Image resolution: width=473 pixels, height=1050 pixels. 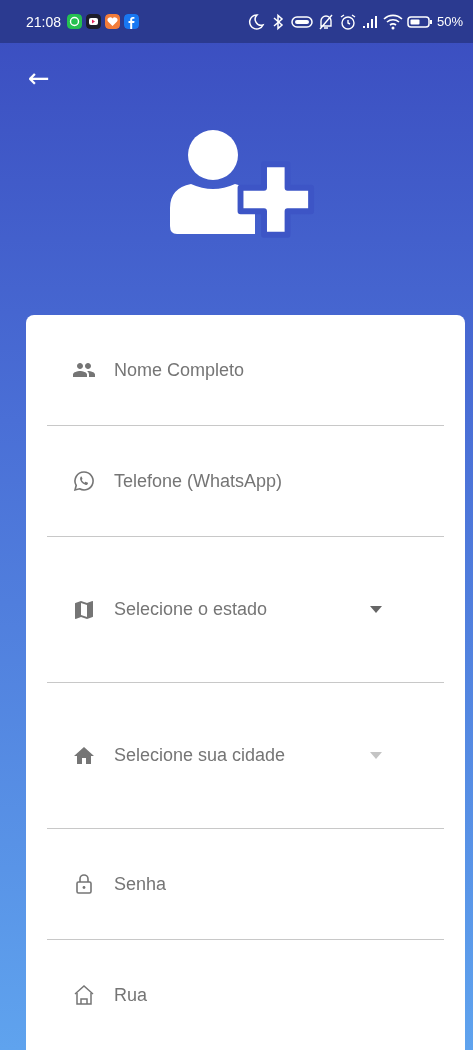 What do you see at coordinates (255, 21) in the screenshot?
I see `moon-icon` at bounding box center [255, 21].